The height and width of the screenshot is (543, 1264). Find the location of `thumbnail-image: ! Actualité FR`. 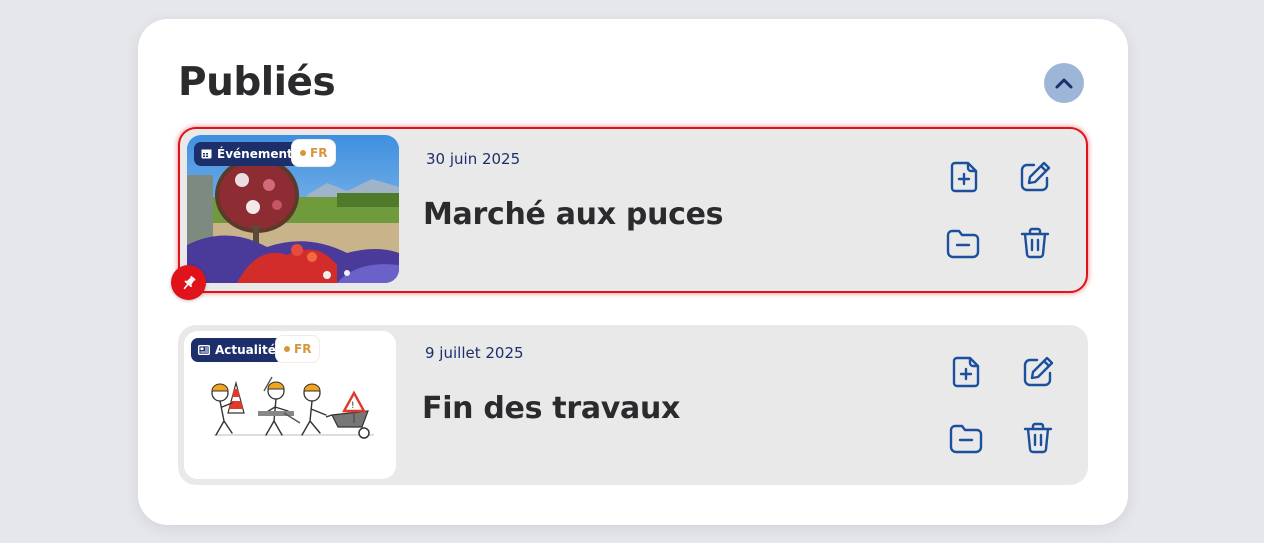

thumbnail-image: ! Actualité FR is located at coordinates (290, 405).